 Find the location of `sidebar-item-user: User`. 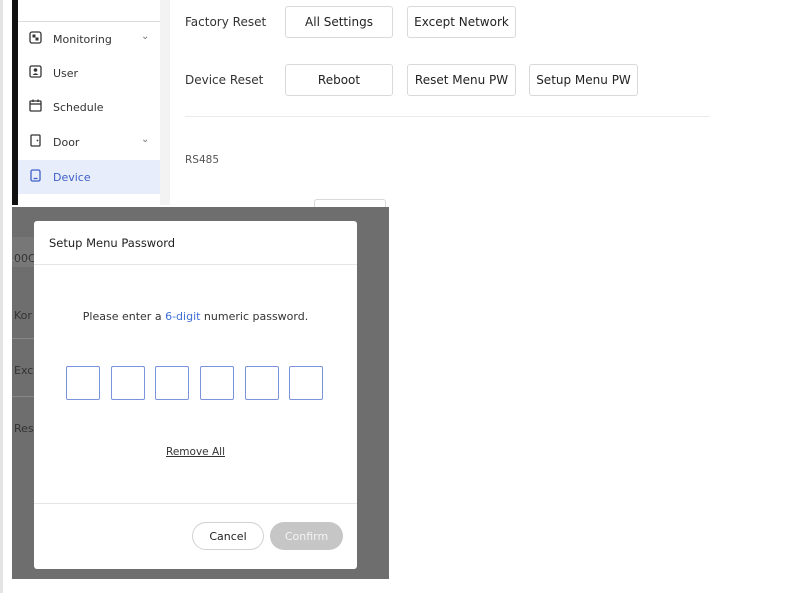

sidebar-item-user: User is located at coordinates (89, 73).